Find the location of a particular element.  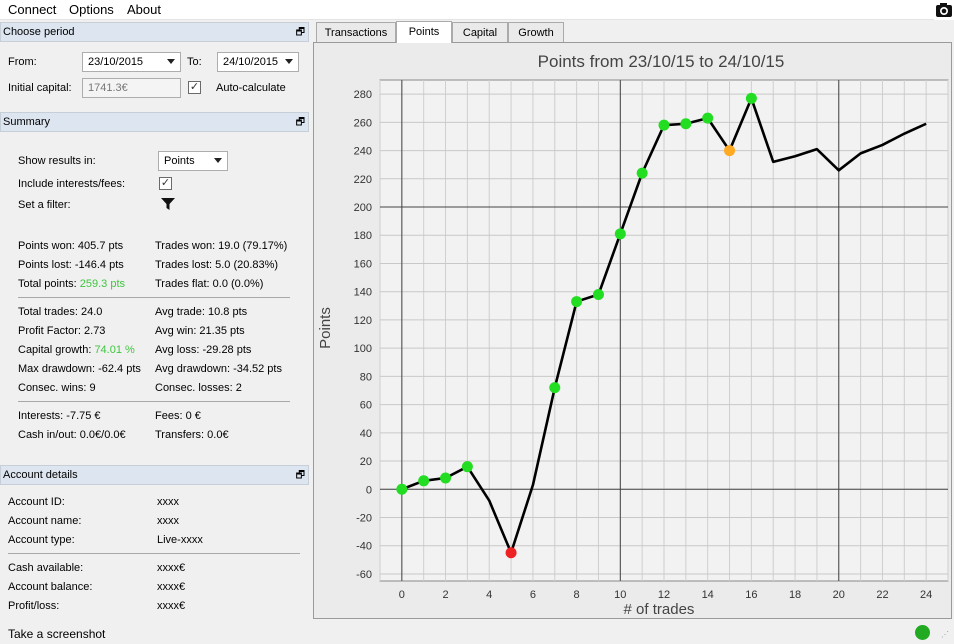

avg-drawdown: Avg drawdown: -34.52 pts is located at coordinates (218, 369).